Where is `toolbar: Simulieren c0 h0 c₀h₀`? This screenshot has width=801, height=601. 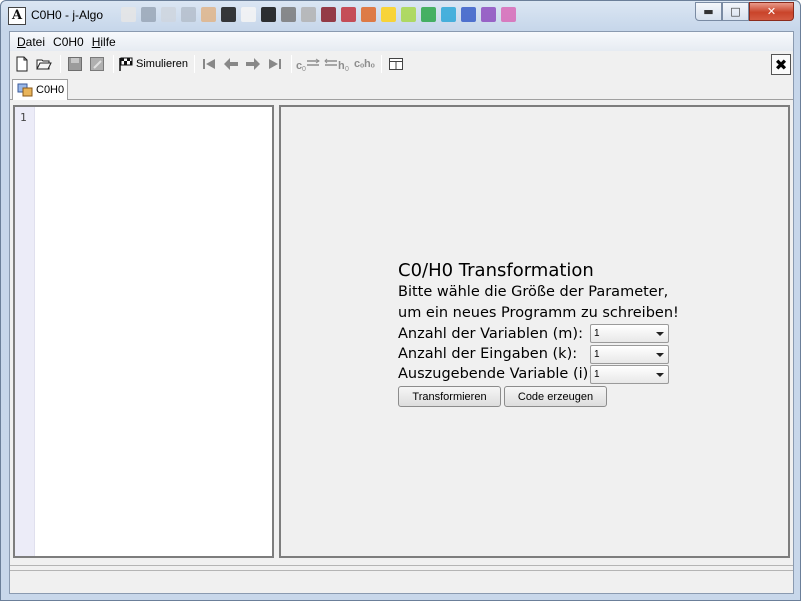
toolbar: Simulieren c0 h0 c₀h₀ is located at coordinates (401, 64).